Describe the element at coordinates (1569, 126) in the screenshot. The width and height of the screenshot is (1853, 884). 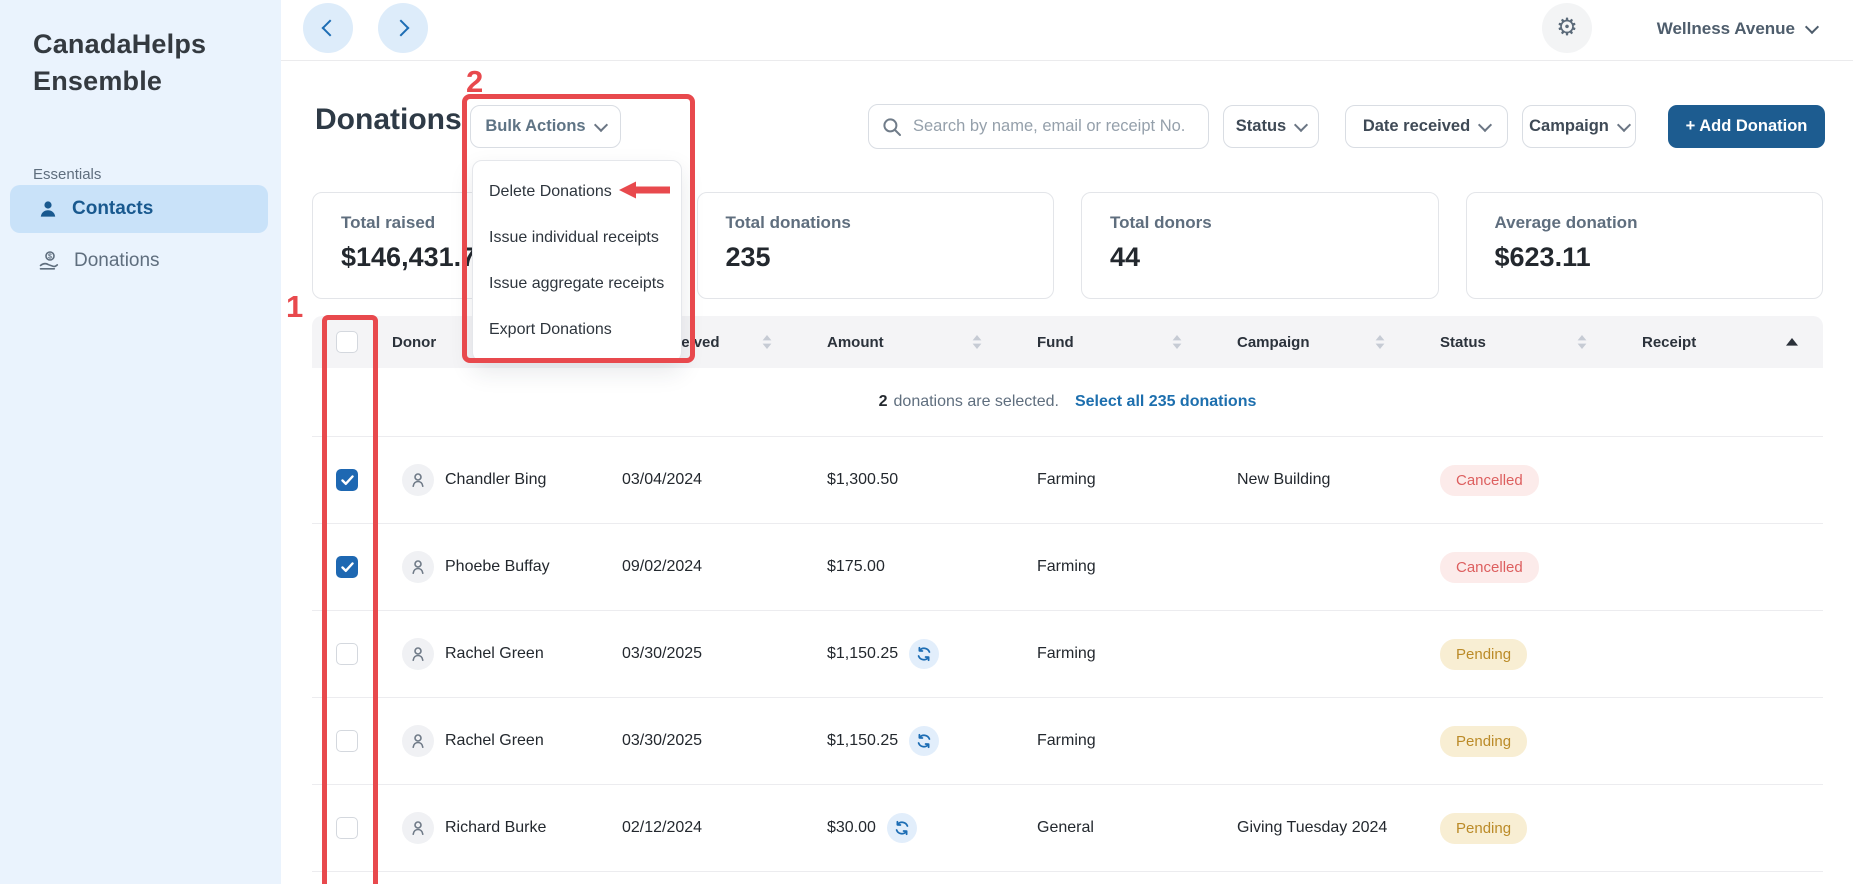
I see `filter-label: Campaign` at that location.